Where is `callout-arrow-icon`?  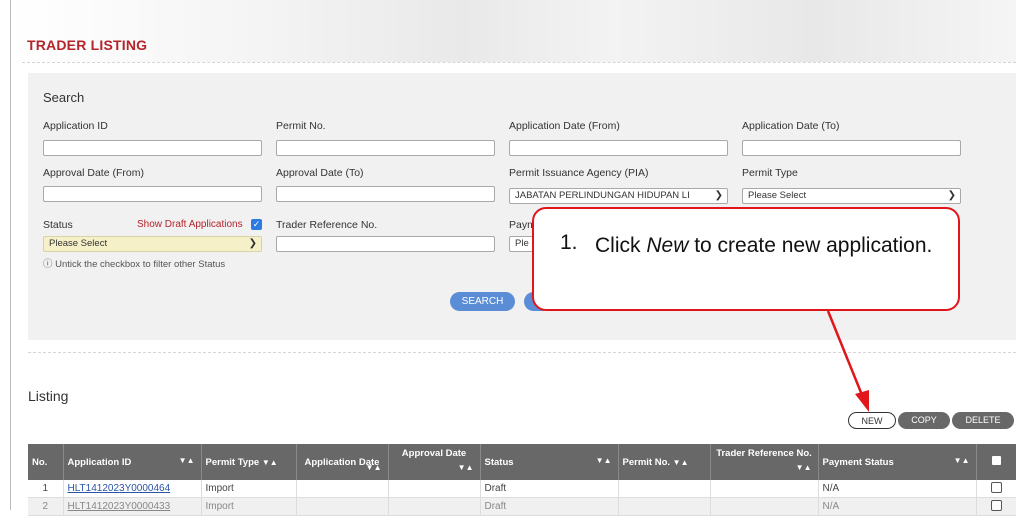
callout-arrow-icon is located at coordinates (847, 361).